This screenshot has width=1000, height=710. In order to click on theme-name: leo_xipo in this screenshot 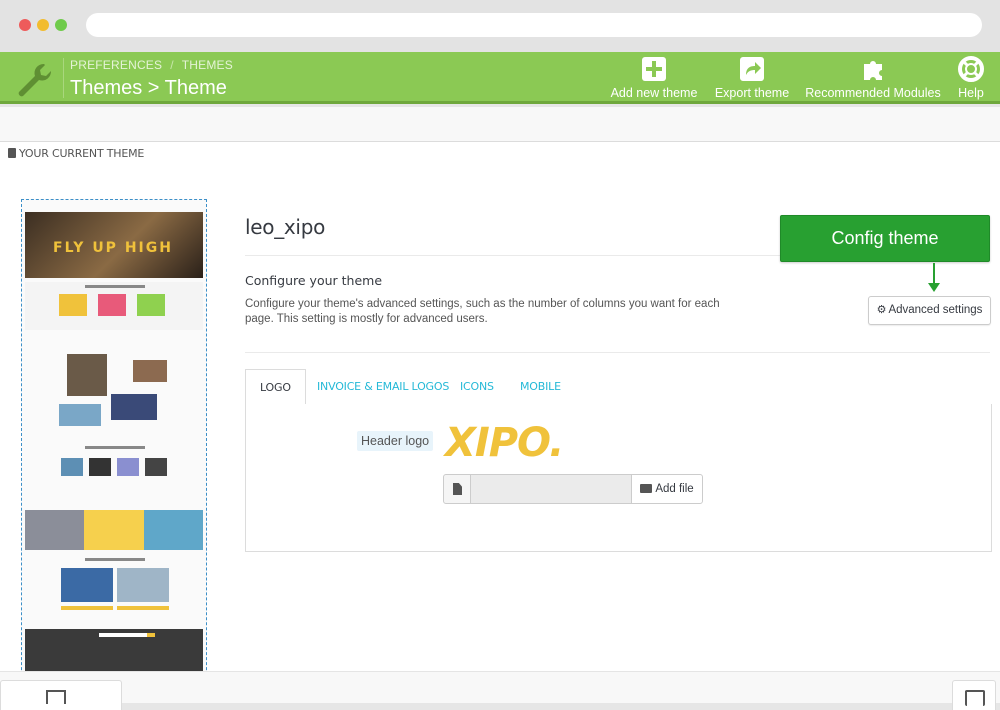, I will do `click(285, 227)`.